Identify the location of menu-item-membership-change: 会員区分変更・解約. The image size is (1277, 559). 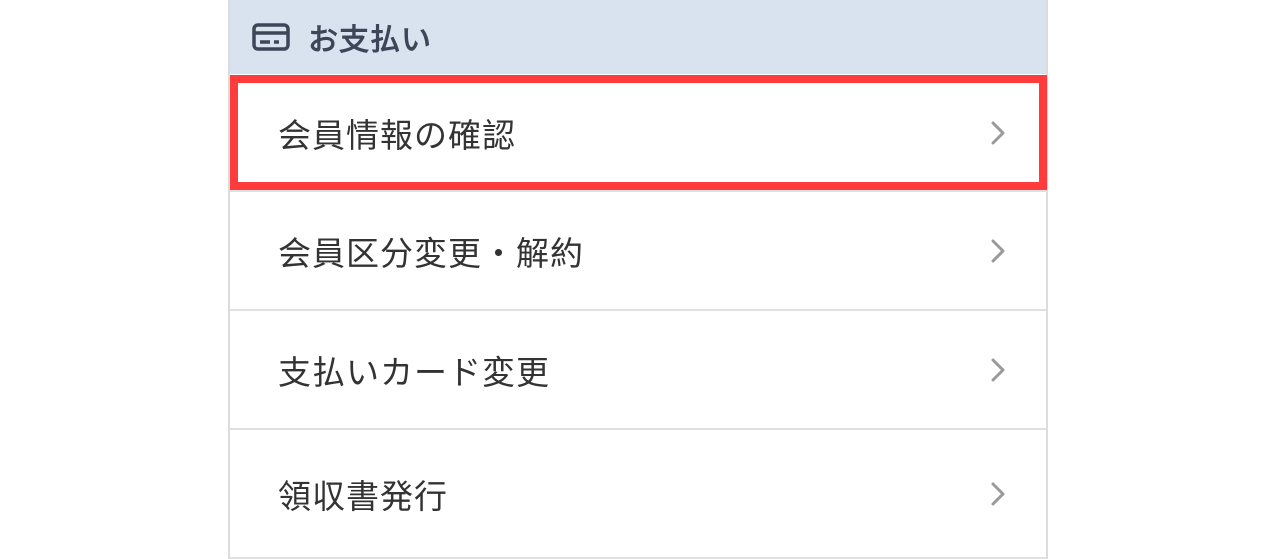
(638, 251).